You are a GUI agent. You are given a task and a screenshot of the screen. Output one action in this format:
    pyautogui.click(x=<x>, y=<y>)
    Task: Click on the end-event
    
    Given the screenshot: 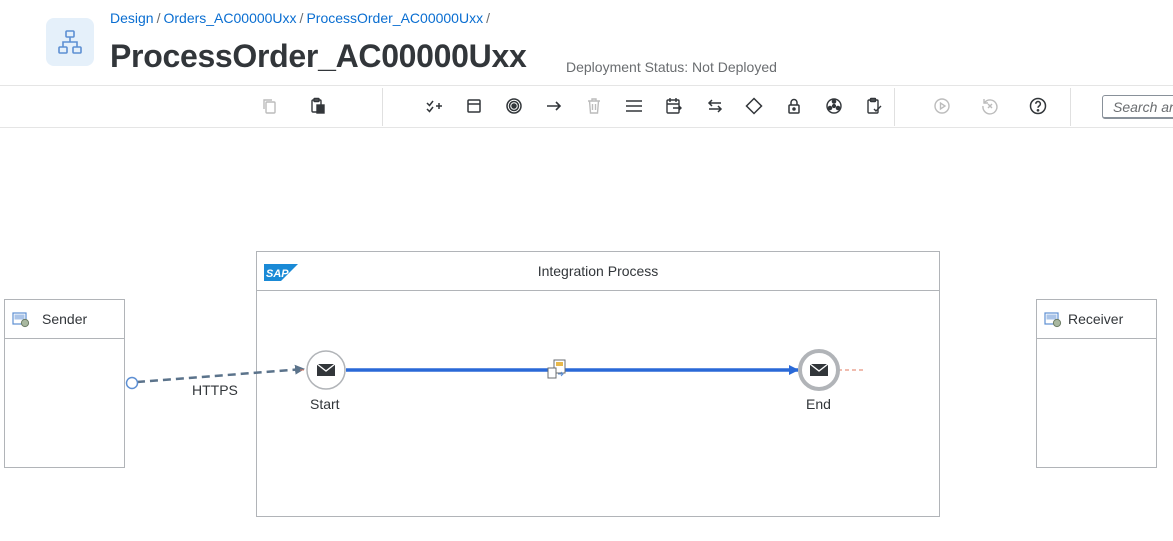 What is the action you would take?
    pyautogui.click(x=819, y=370)
    